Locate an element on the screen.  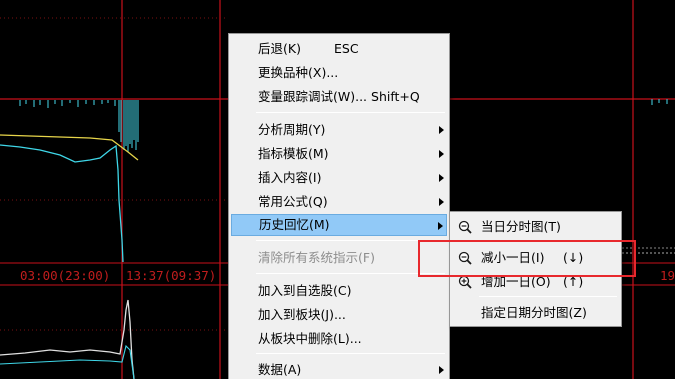
zoom-in-icon is located at coordinates (465, 282).